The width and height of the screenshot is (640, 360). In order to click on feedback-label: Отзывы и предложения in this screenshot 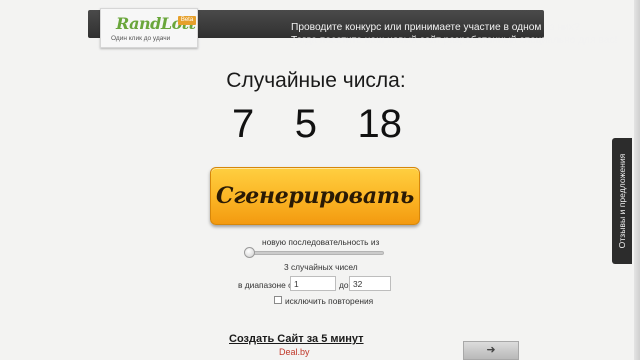, I will do `click(622, 201)`.